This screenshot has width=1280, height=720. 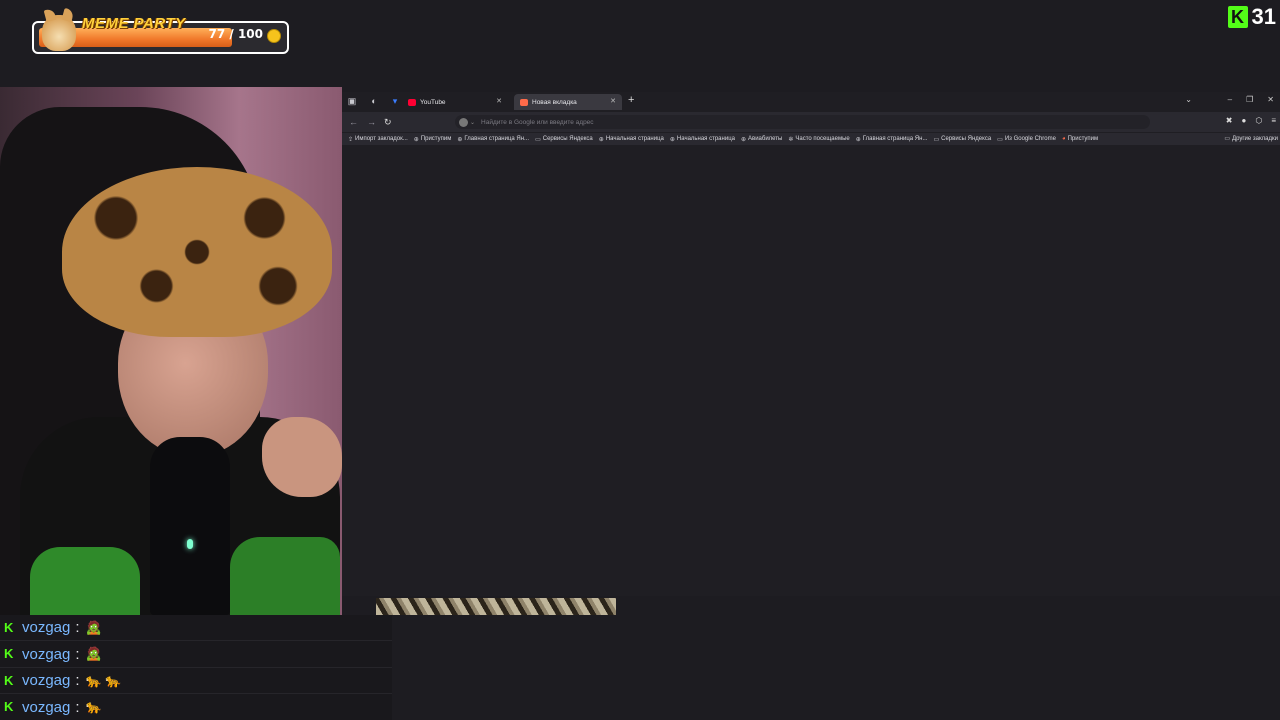 I want to click on meme-party-count: 77 / 100, so click(x=236, y=34).